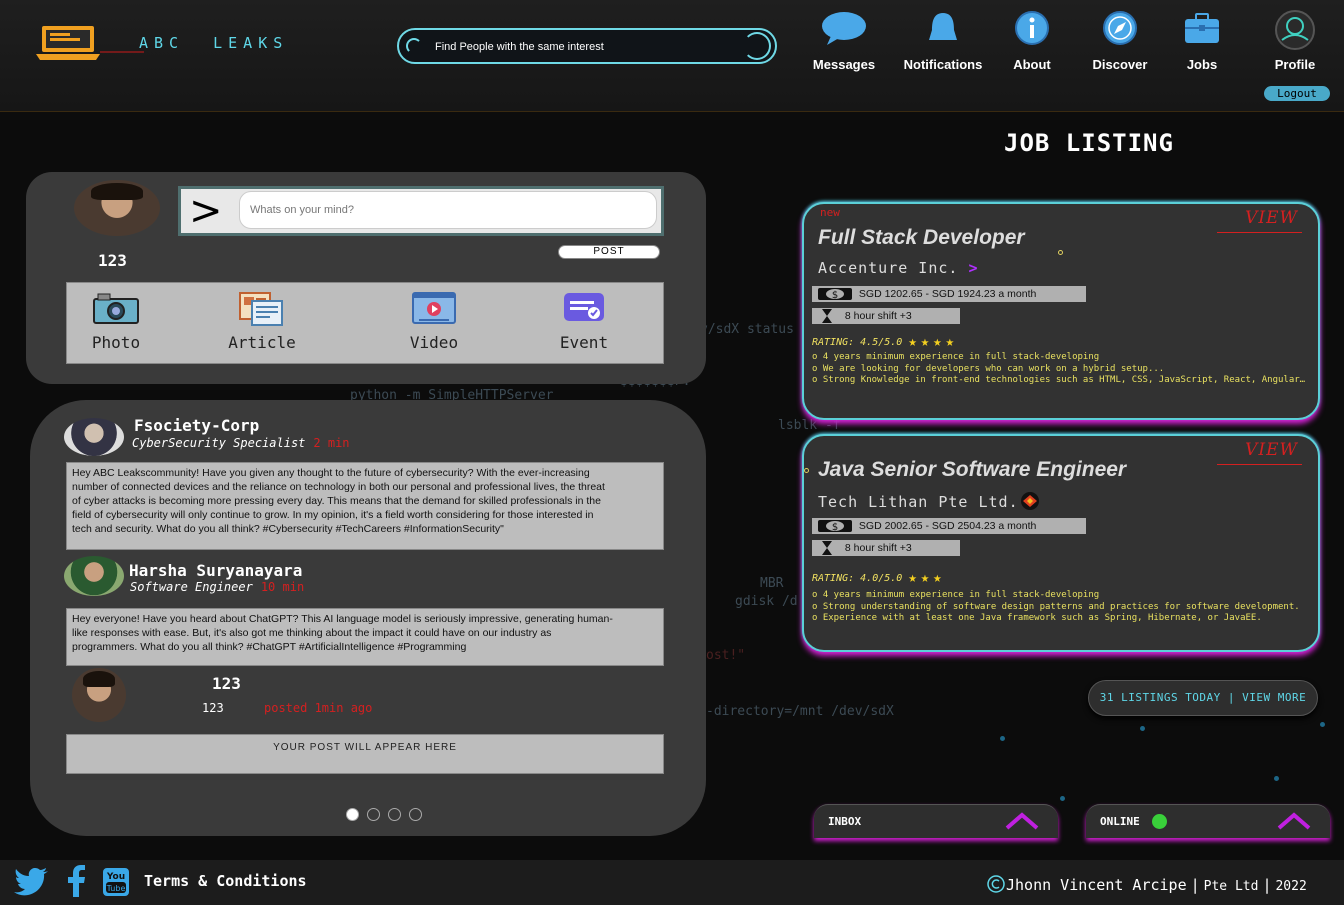 The height and width of the screenshot is (905, 1344). What do you see at coordinates (584, 342) in the screenshot?
I see `media-event-label: Event` at bounding box center [584, 342].